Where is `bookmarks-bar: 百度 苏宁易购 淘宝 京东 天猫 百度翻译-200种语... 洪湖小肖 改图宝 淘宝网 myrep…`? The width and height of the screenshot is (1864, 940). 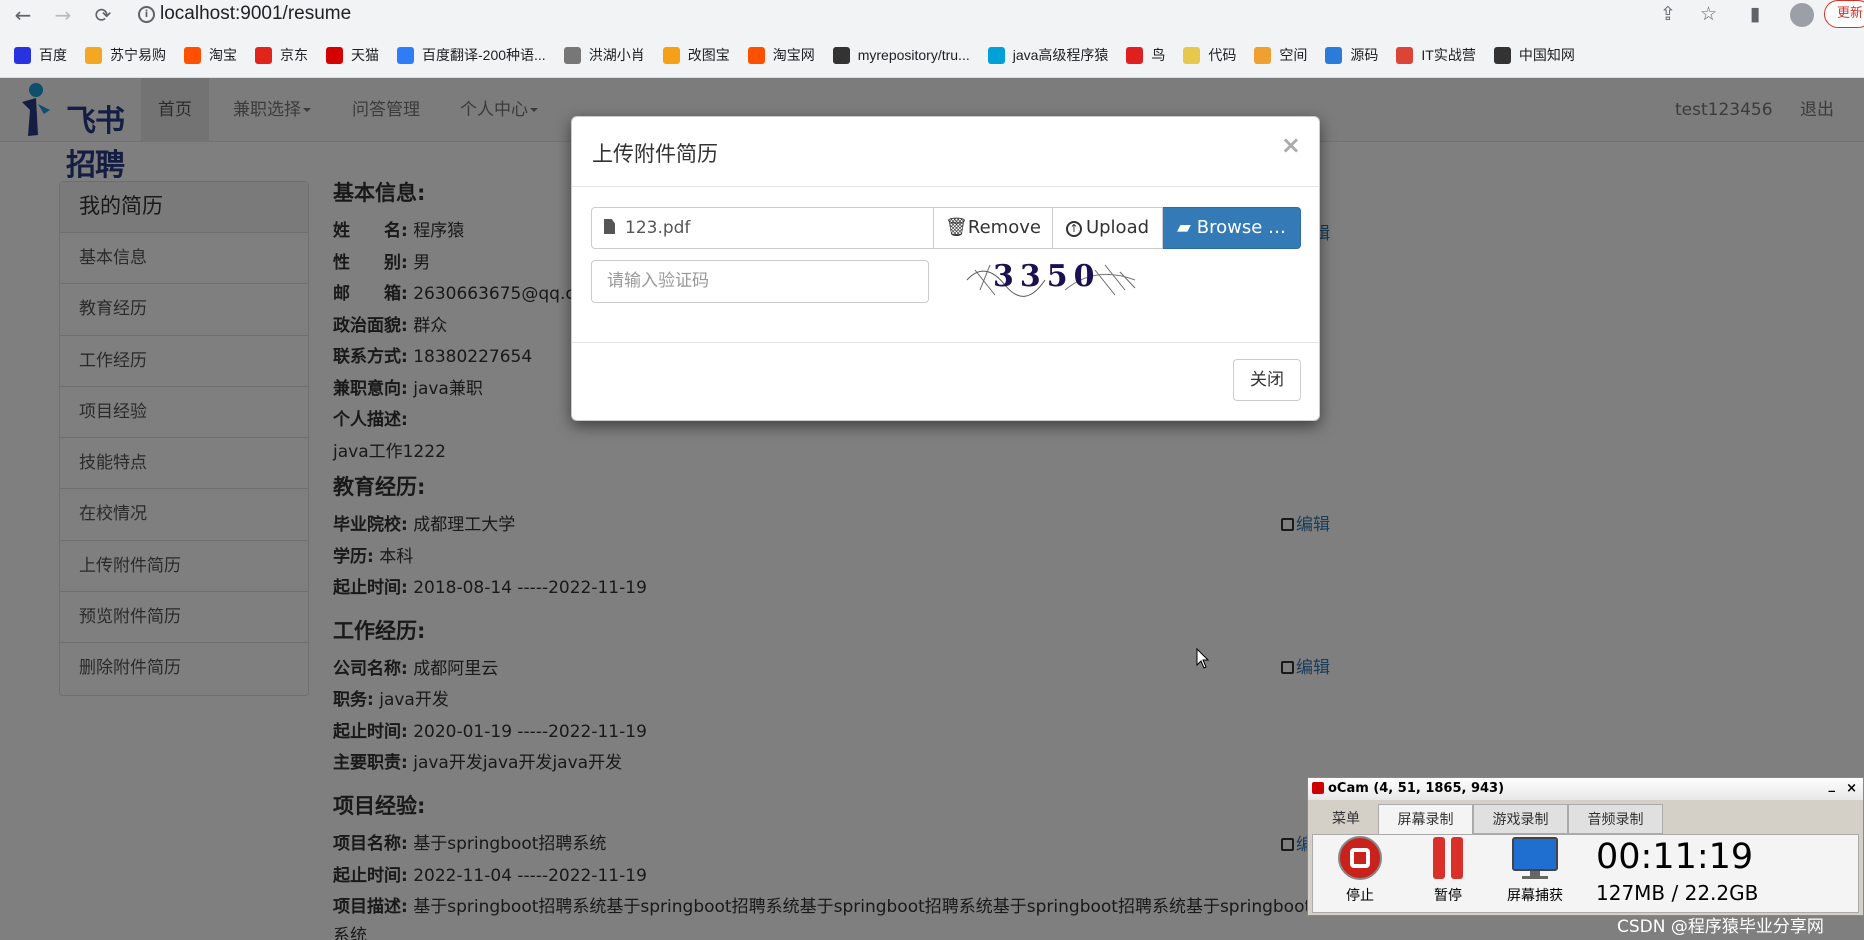 bookmarks-bar: 百度 苏宁易购 淘宝 京东 天猫 百度翻译-200种语... 洪湖小肖 改图宝 淘宝网 myrep… is located at coordinates (932, 55).